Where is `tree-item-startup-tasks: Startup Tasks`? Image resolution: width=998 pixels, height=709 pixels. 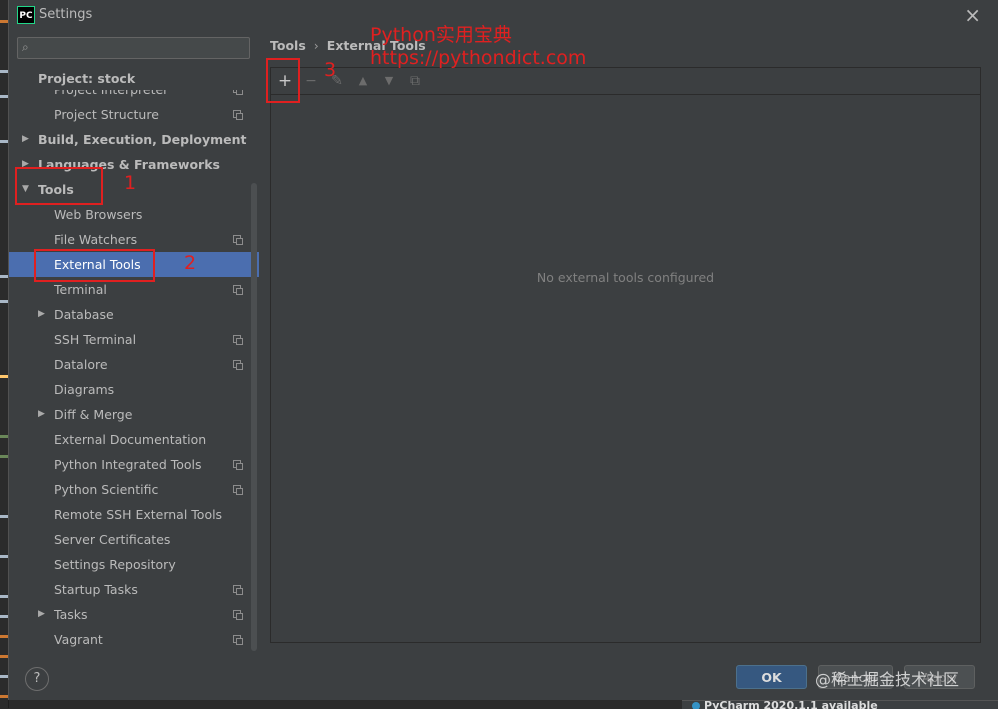 tree-item-startup-tasks: Startup Tasks is located at coordinates (134, 589).